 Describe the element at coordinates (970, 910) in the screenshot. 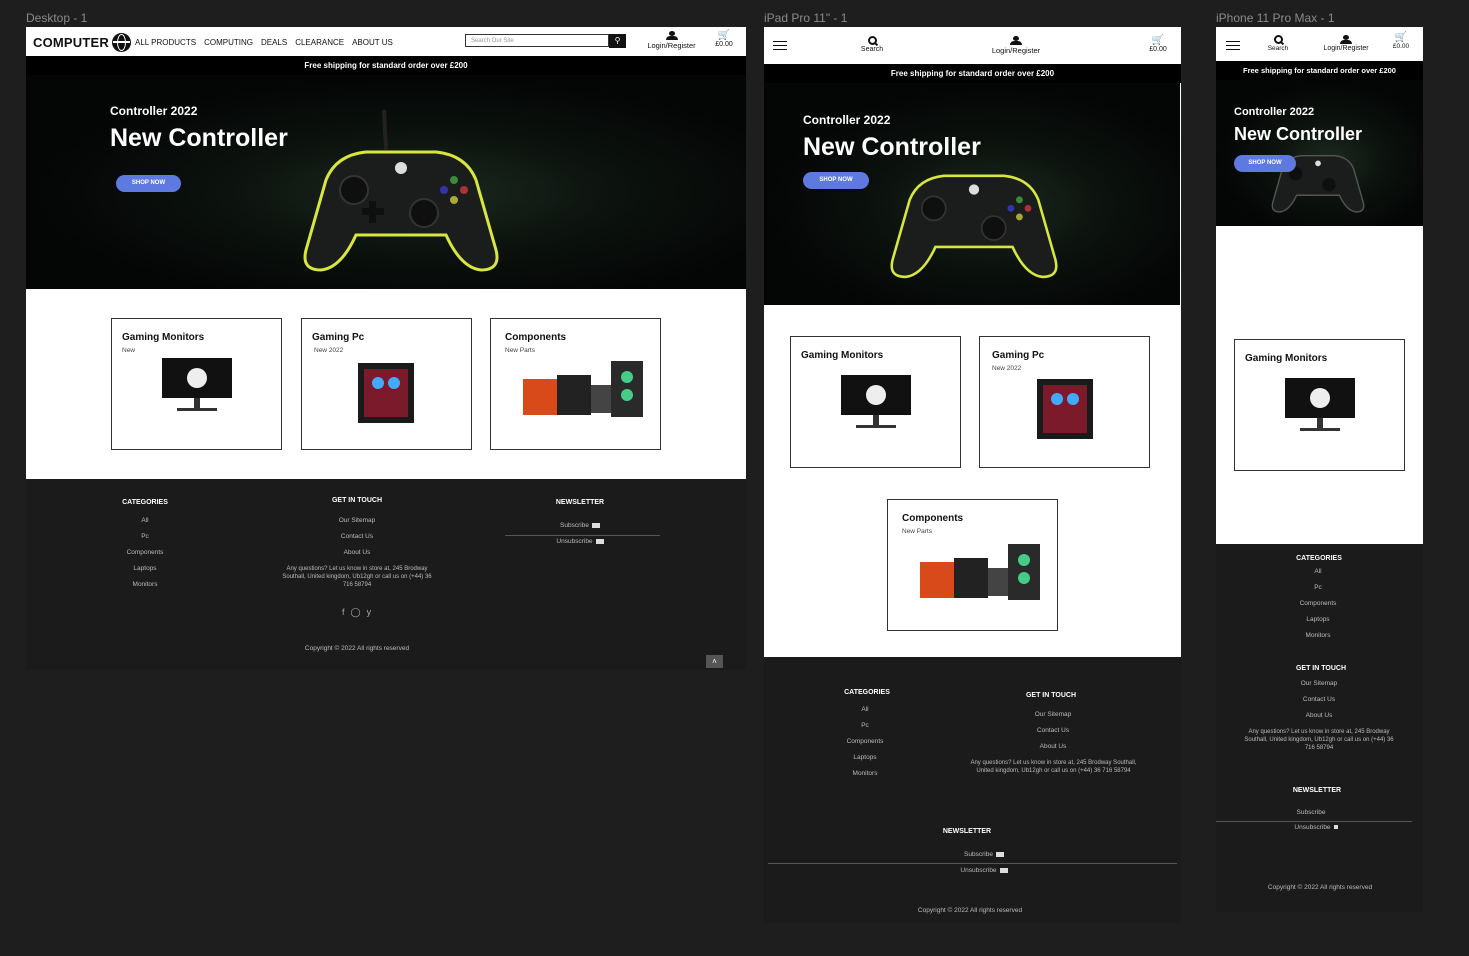

I see `copyright: Copyright © 2022 All rights reserved` at that location.